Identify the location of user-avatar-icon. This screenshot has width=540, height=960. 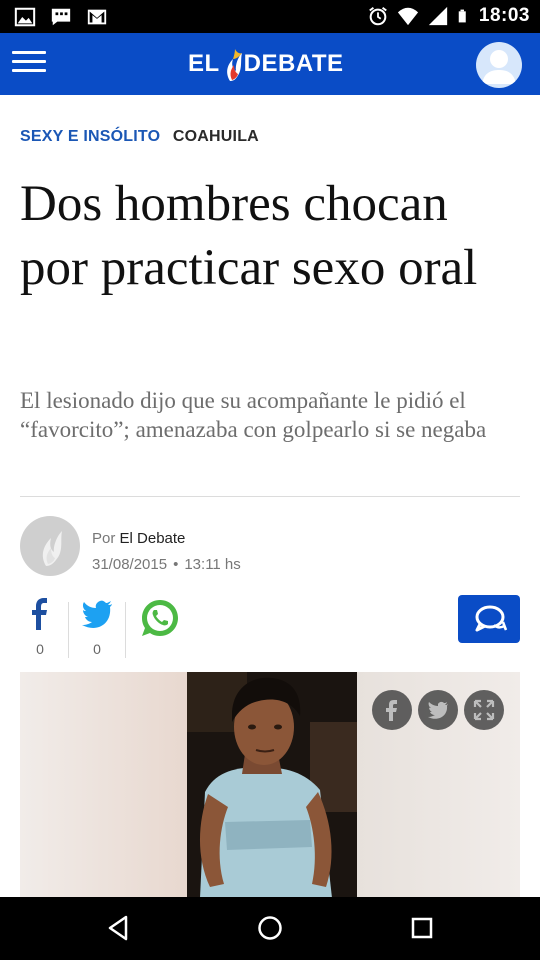
(499, 65).